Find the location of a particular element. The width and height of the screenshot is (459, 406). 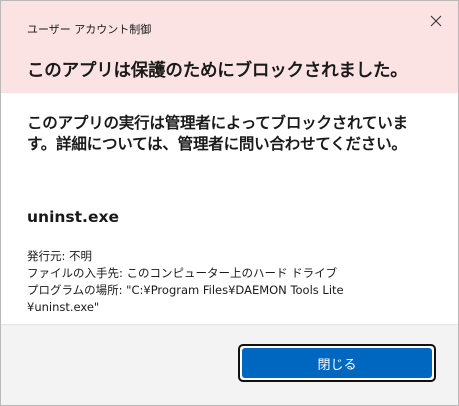

close-icon is located at coordinates (436, 21).